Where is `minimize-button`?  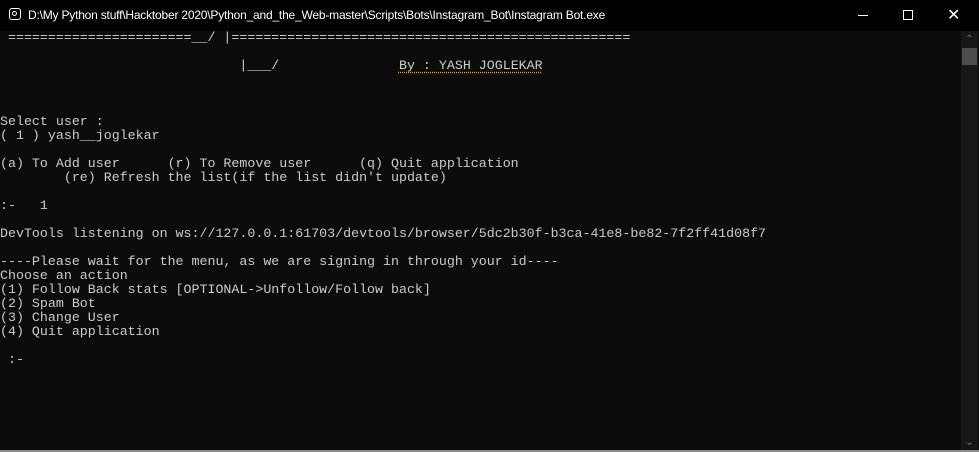
minimize-button is located at coordinates (862, 15).